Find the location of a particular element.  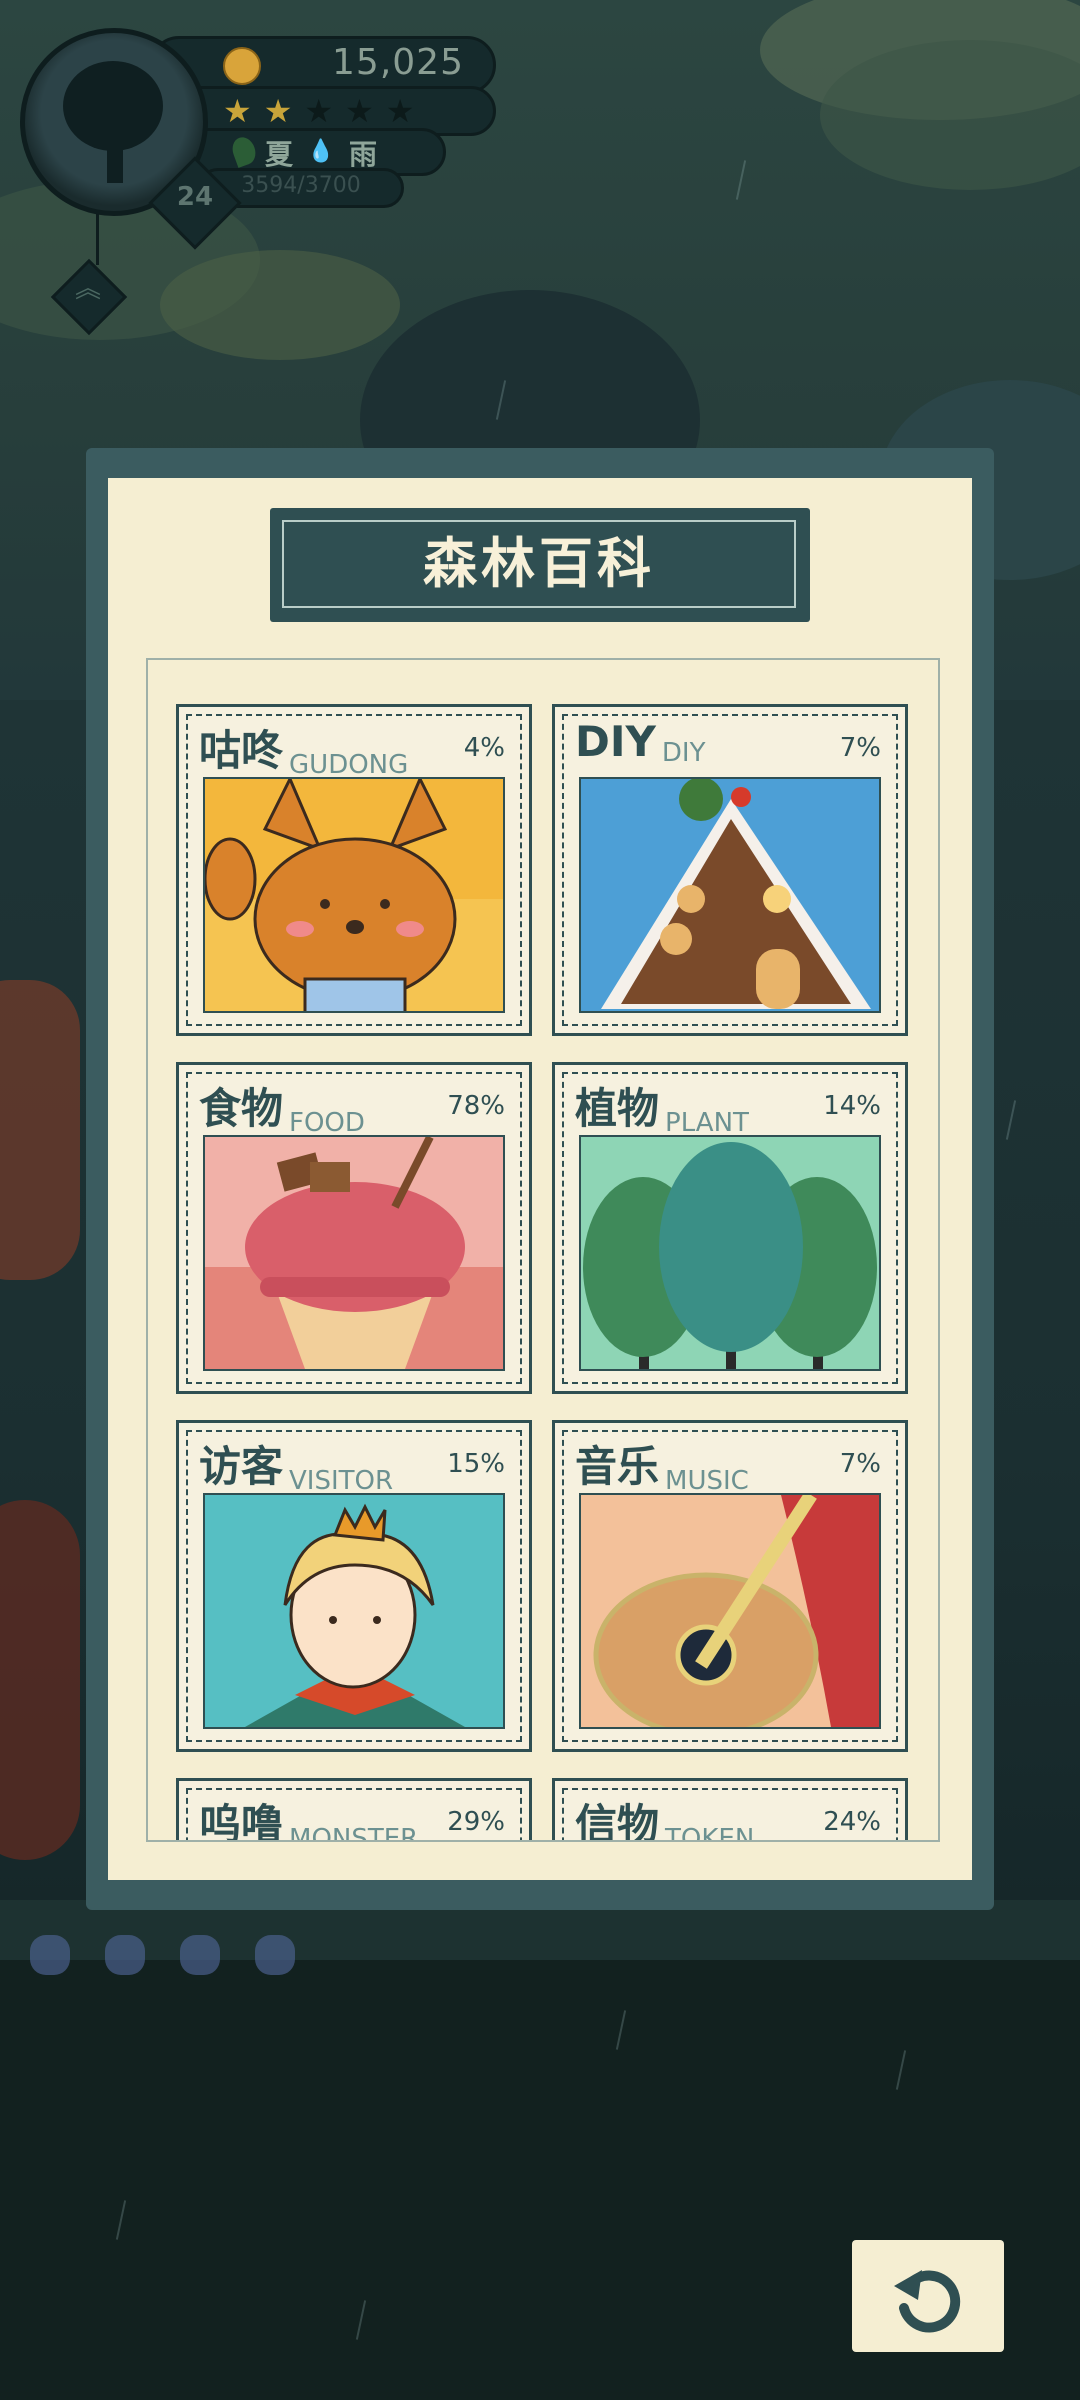

coin-icon is located at coordinates (242, 66).